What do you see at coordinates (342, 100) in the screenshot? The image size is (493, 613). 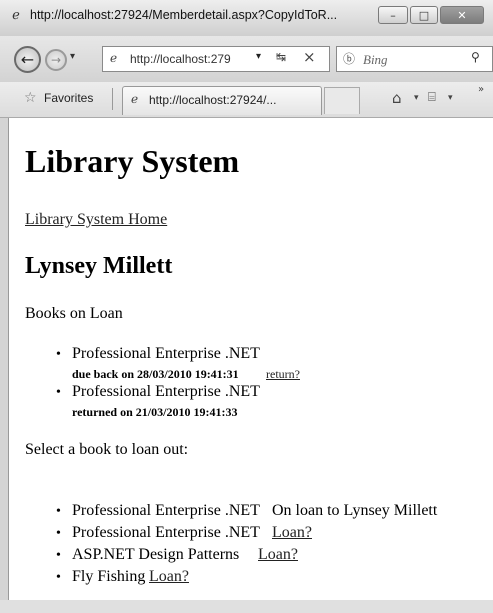 I see `new-tab-button` at bounding box center [342, 100].